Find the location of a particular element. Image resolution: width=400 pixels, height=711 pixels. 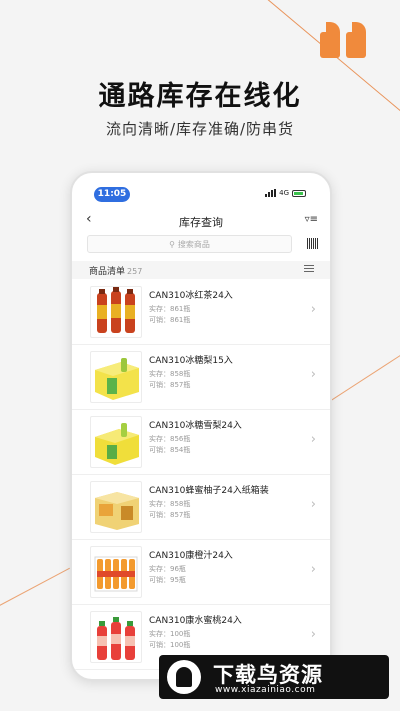

battery-icon is located at coordinates (299, 193).